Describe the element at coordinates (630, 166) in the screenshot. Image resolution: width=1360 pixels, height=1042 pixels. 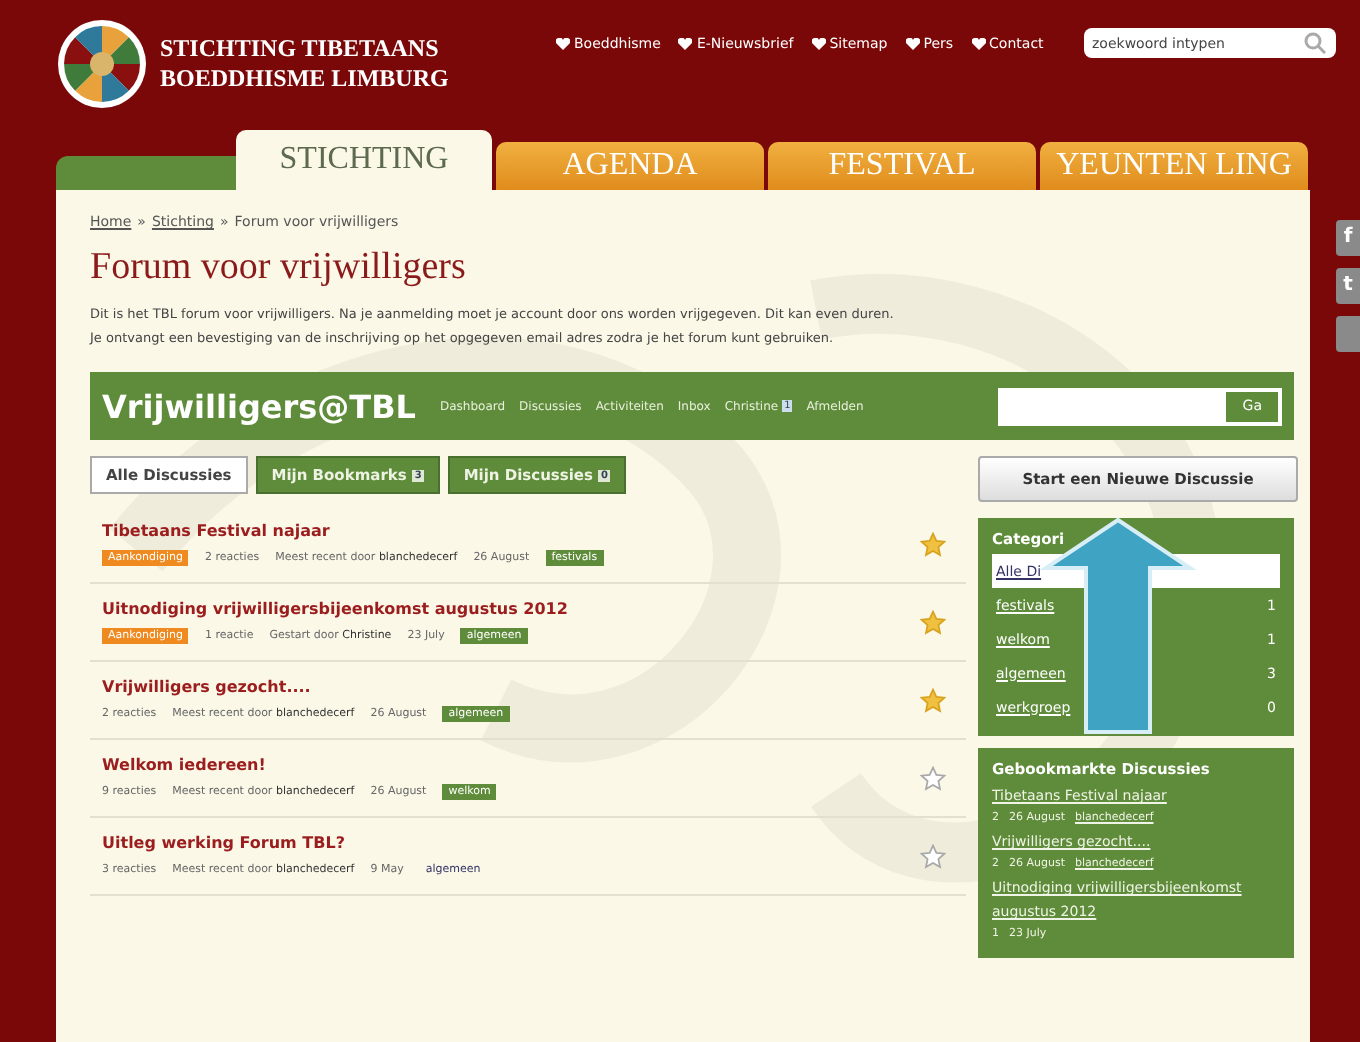
I see `menu-tab: AGENDA` at that location.